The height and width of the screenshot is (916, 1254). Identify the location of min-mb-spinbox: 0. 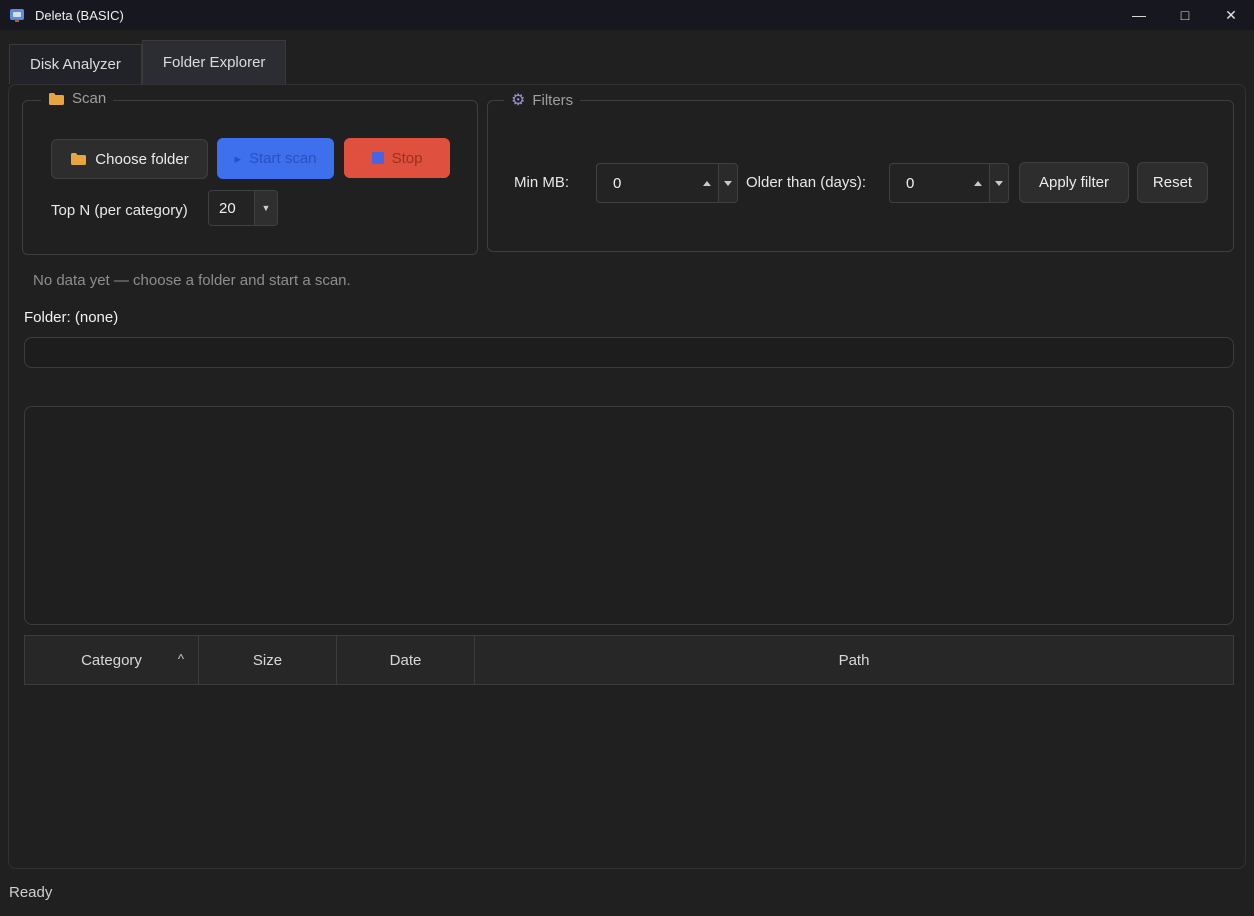
(667, 183).